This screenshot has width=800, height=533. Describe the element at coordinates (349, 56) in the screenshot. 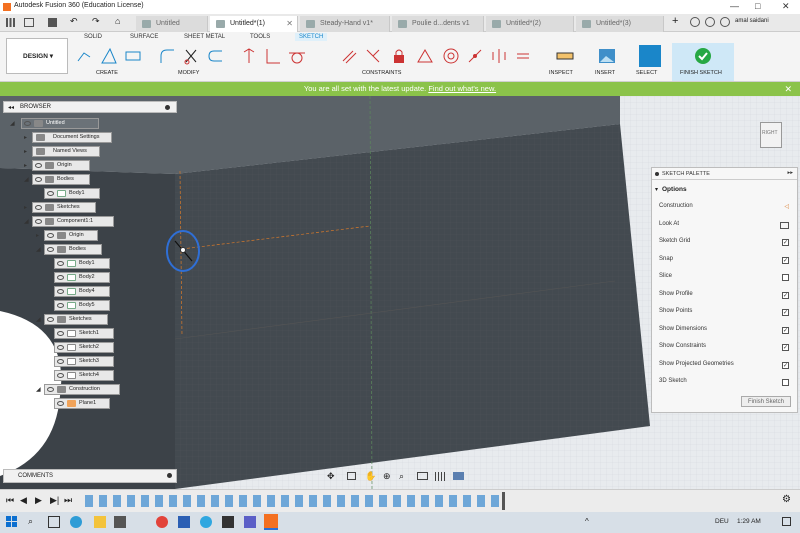

I see `parallel-icon` at that location.